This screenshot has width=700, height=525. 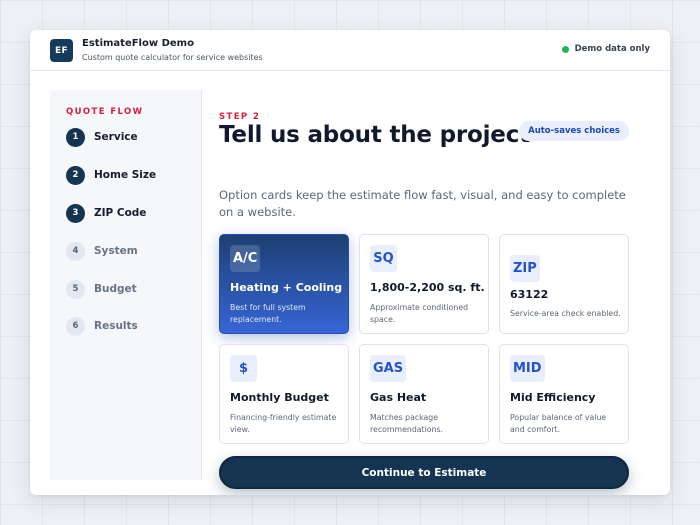 I want to click on step-number-badge: 3, so click(x=75, y=213).